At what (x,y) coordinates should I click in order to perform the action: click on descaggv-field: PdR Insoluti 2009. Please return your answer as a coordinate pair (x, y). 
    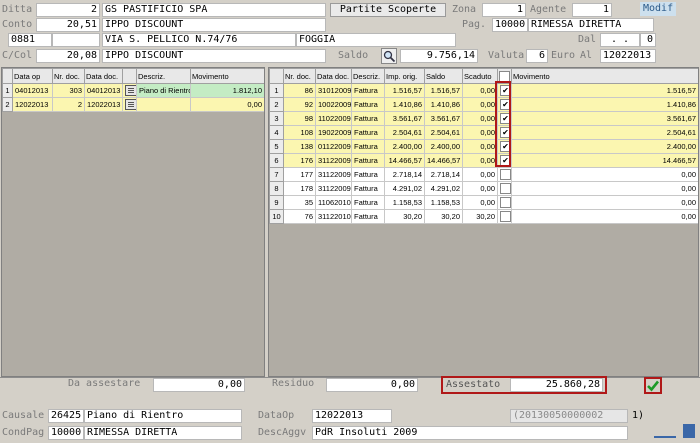
    Looking at the image, I should click on (470, 433).